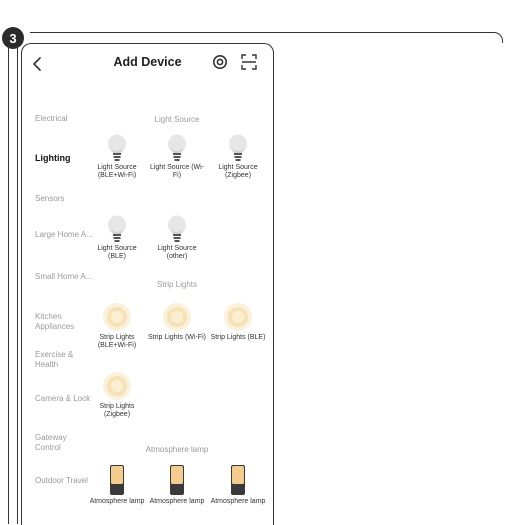 This screenshot has height=525, width=509. What do you see at coordinates (64, 322) in the screenshot?
I see `sidebar-item: Kitchen Appliances` at bounding box center [64, 322].